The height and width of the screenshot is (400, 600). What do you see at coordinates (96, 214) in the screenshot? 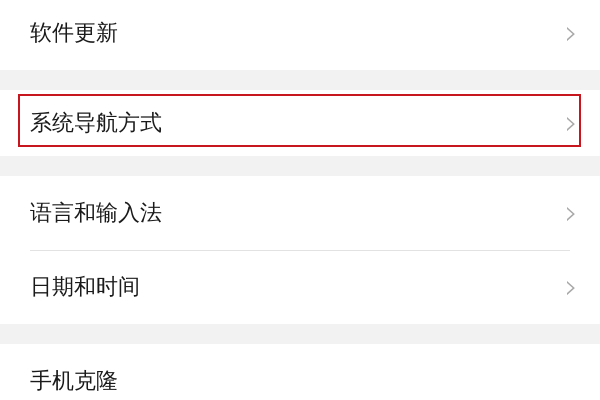
I see `settings-label: 语言和输入法` at bounding box center [96, 214].